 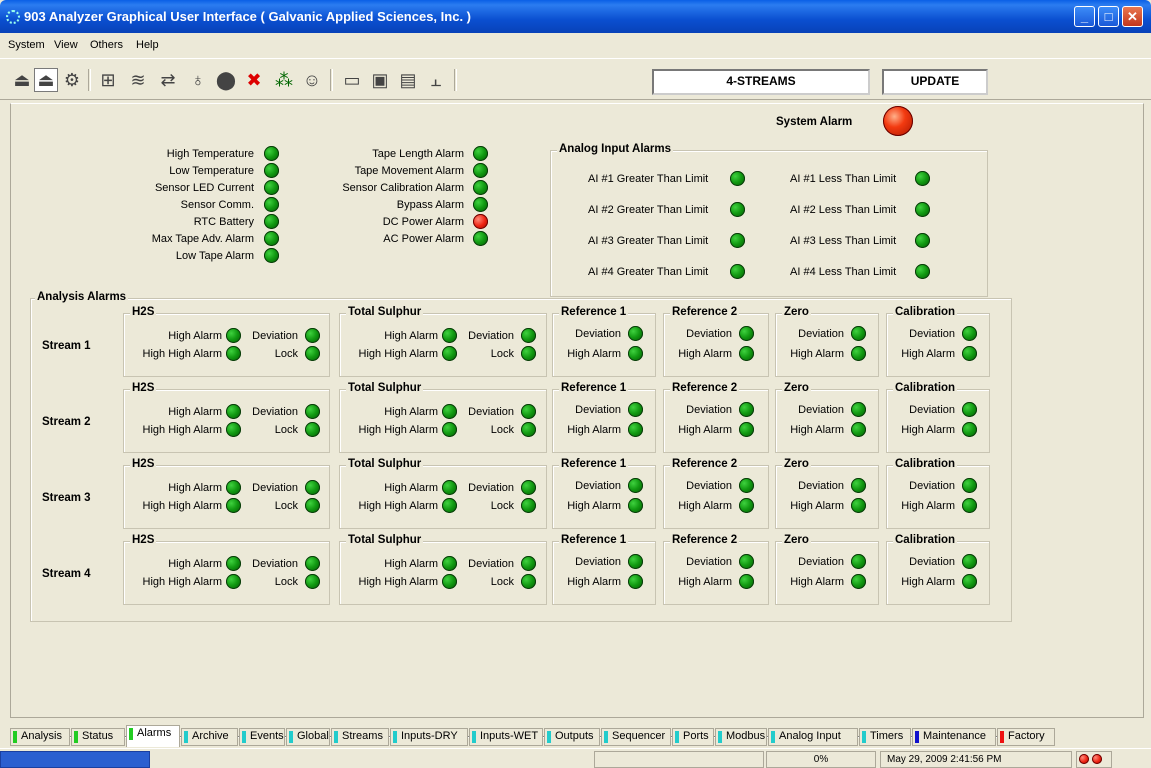 What do you see at coordinates (254, 80) in the screenshot?
I see `cancel-icon: ✖` at bounding box center [254, 80].